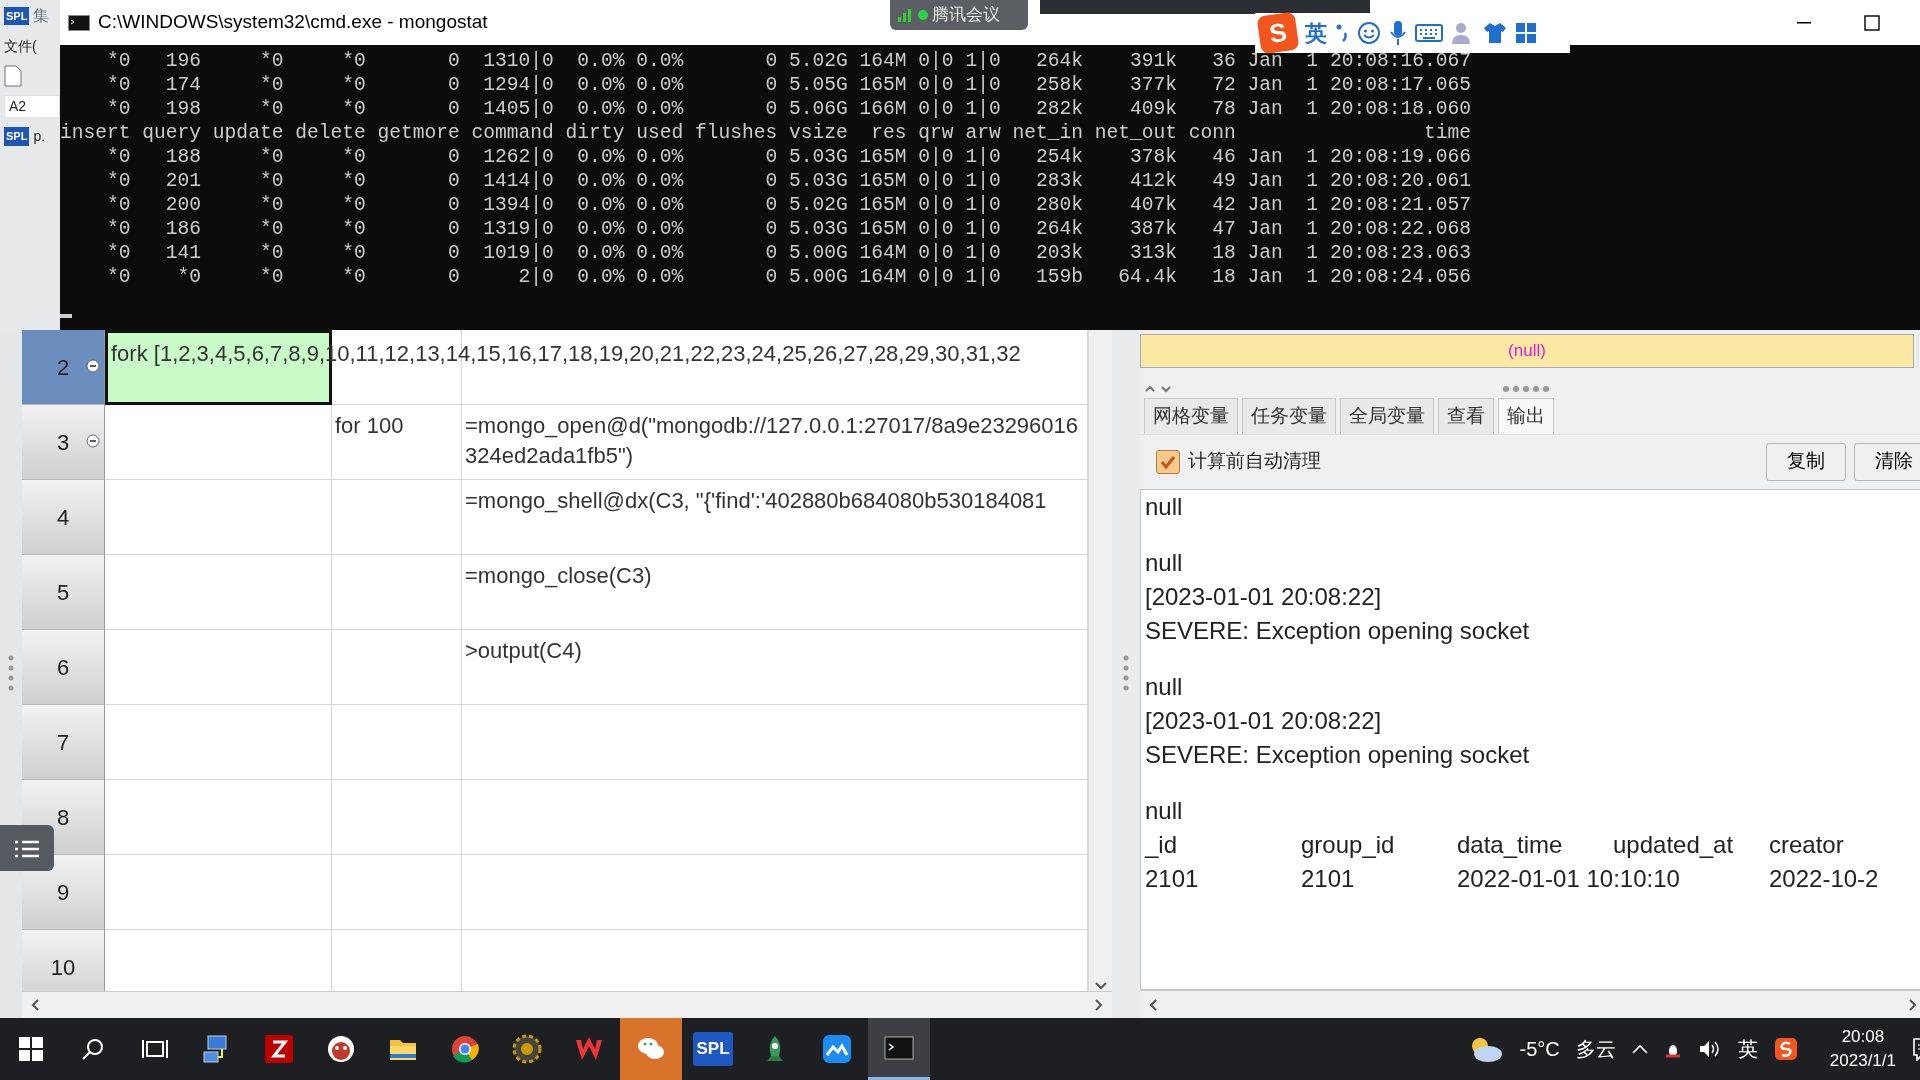  I want to click on row-header: 9, so click(63, 892).